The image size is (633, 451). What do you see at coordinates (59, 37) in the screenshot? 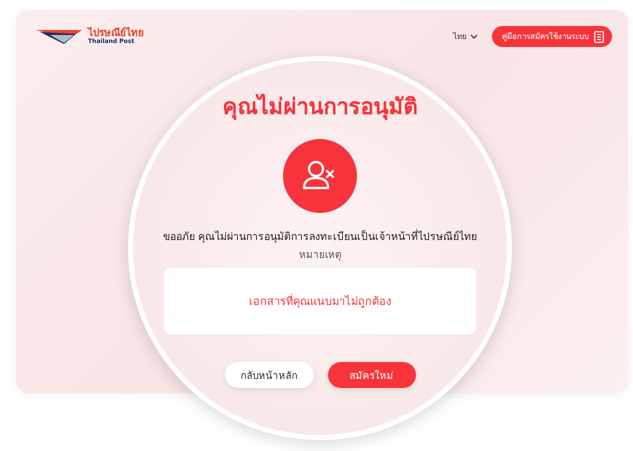
I see `logo-icon` at bounding box center [59, 37].